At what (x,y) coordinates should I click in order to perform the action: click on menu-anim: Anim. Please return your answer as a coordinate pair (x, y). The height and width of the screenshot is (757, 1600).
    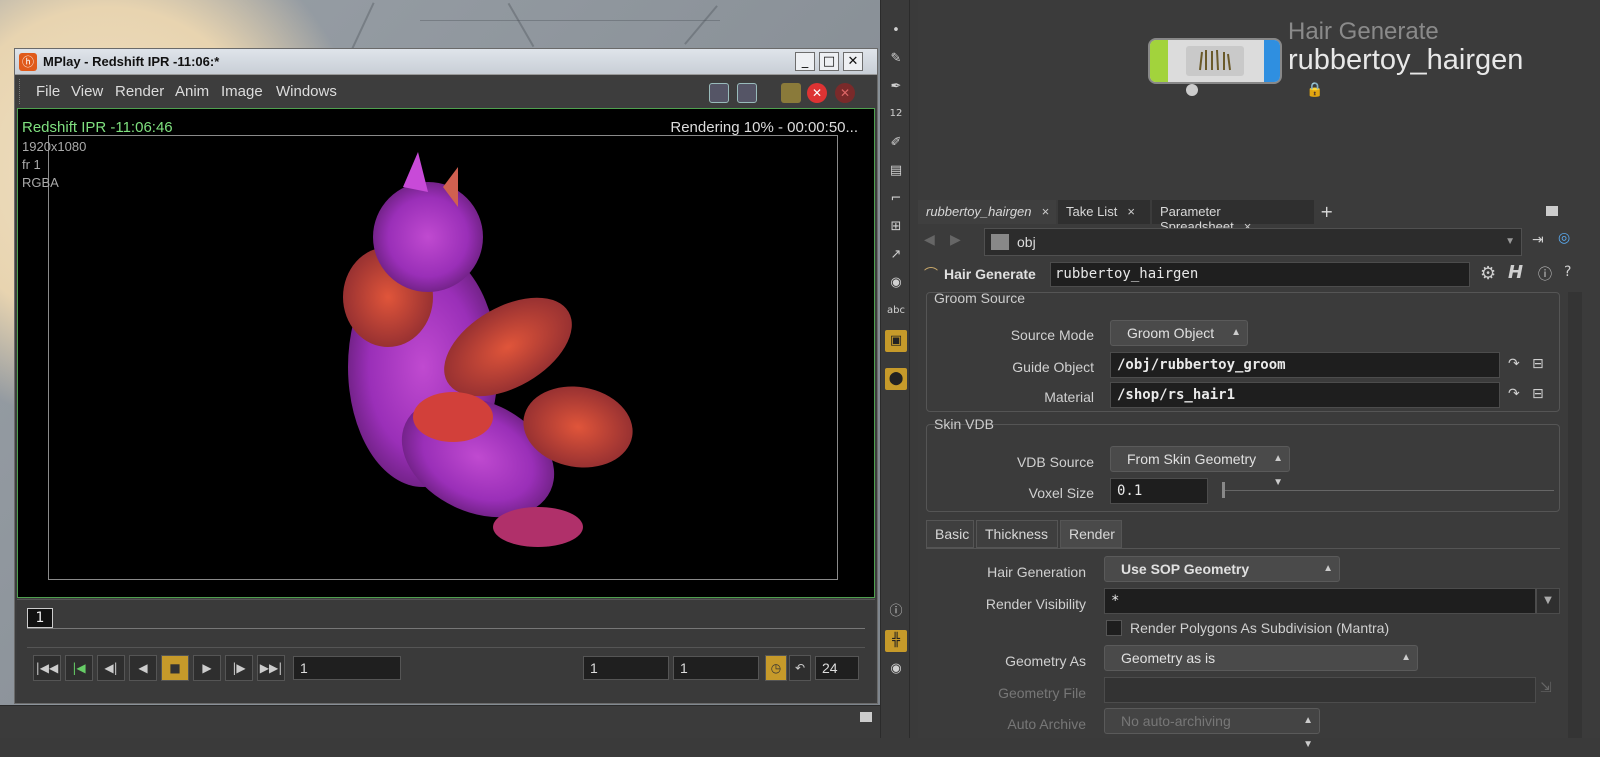
    Looking at the image, I should click on (192, 91).